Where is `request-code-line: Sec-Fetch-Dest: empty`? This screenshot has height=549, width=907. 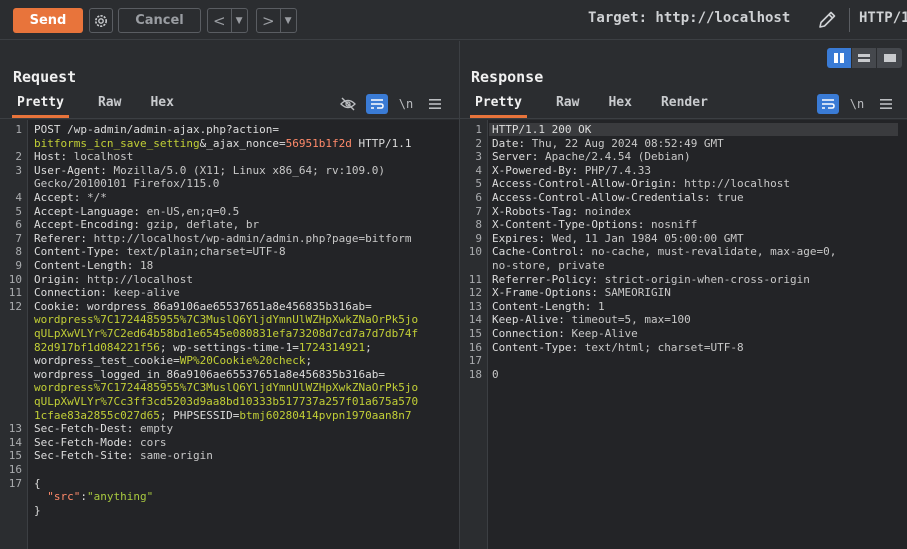 request-code-line: Sec-Fetch-Dest: empty is located at coordinates (103, 428).